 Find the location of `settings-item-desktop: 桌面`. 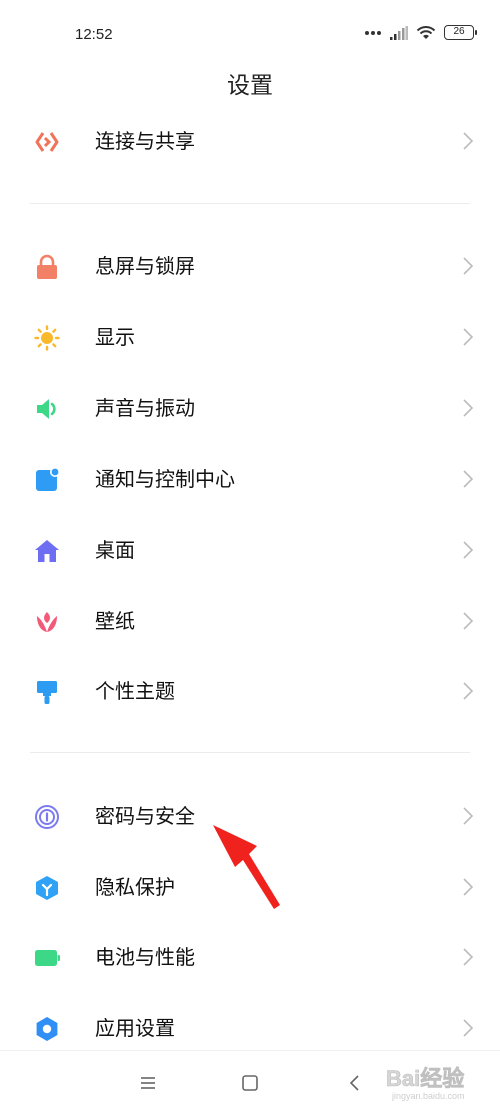

settings-item-desktop: 桌面 is located at coordinates (250, 550).